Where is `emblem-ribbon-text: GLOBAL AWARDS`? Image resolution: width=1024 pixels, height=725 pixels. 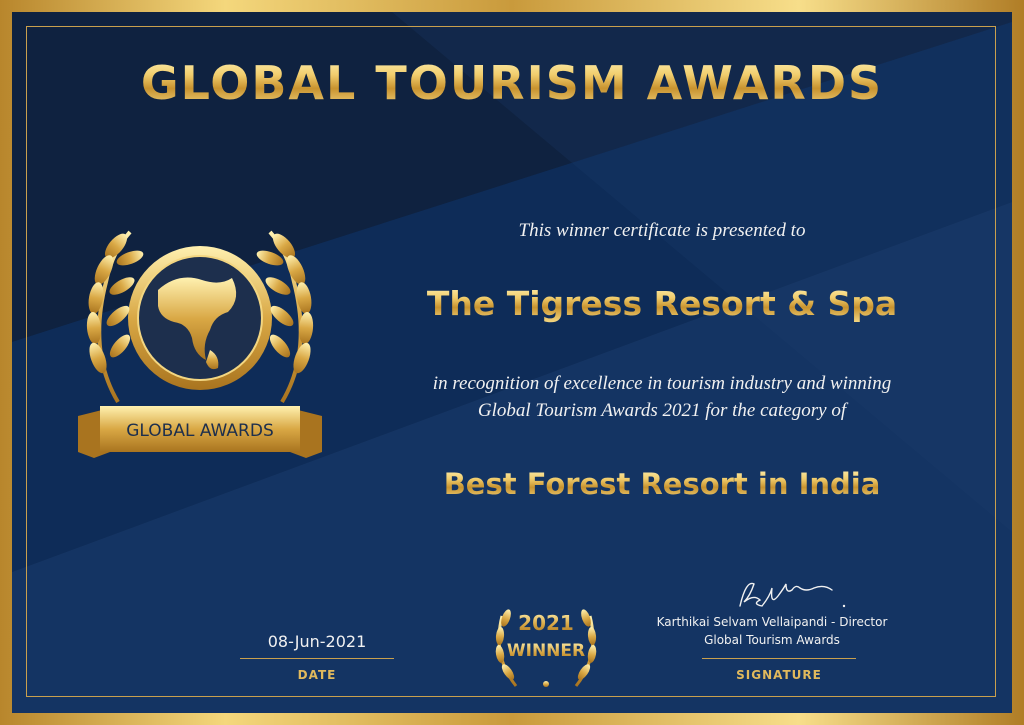
emblem-ribbon-text: GLOBAL AWARDS is located at coordinates (200, 431).